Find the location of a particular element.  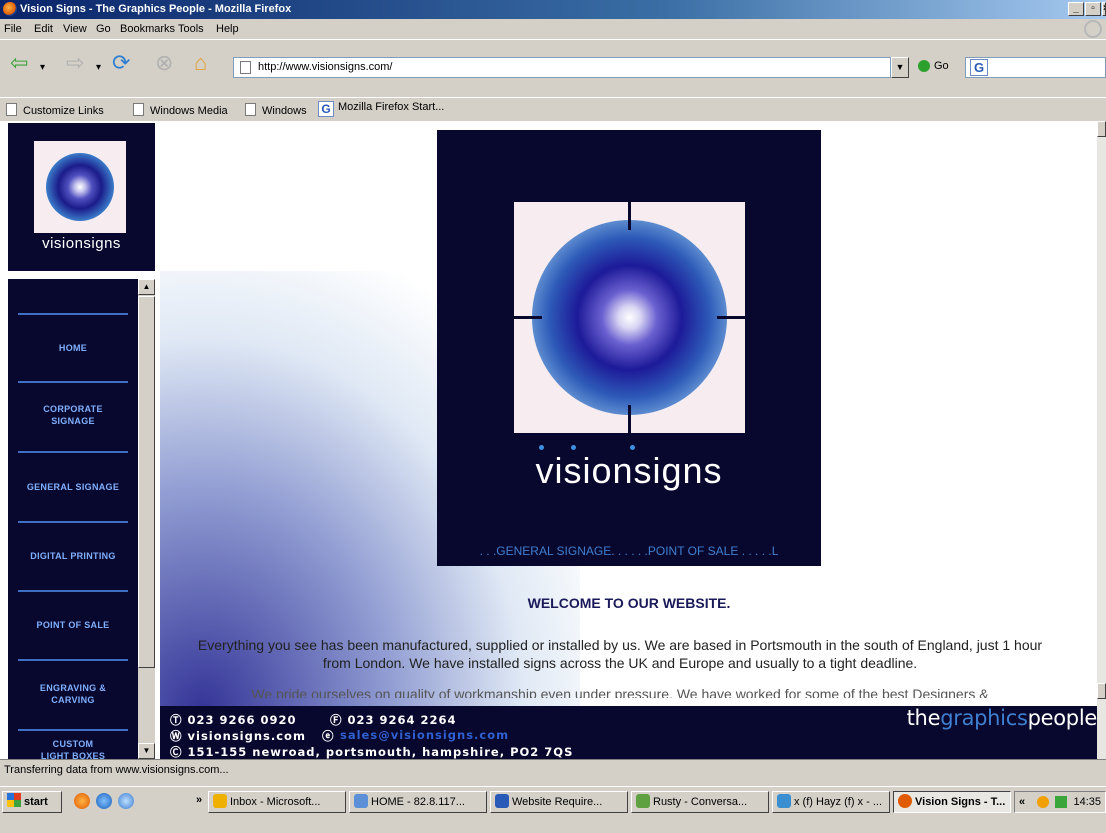

brand-graphics: graphics is located at coordinates (984, 718).